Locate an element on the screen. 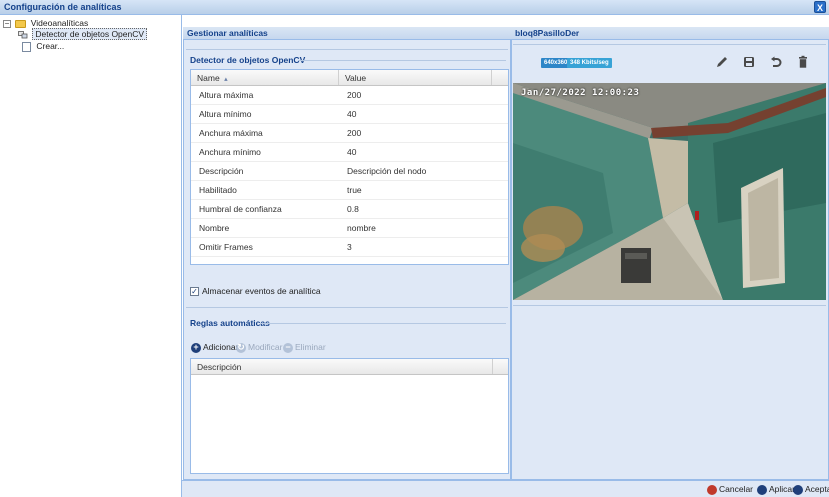 This screenshot has height=497, width=829. accept-button: Aceptar is located at coordinates (811, 489).